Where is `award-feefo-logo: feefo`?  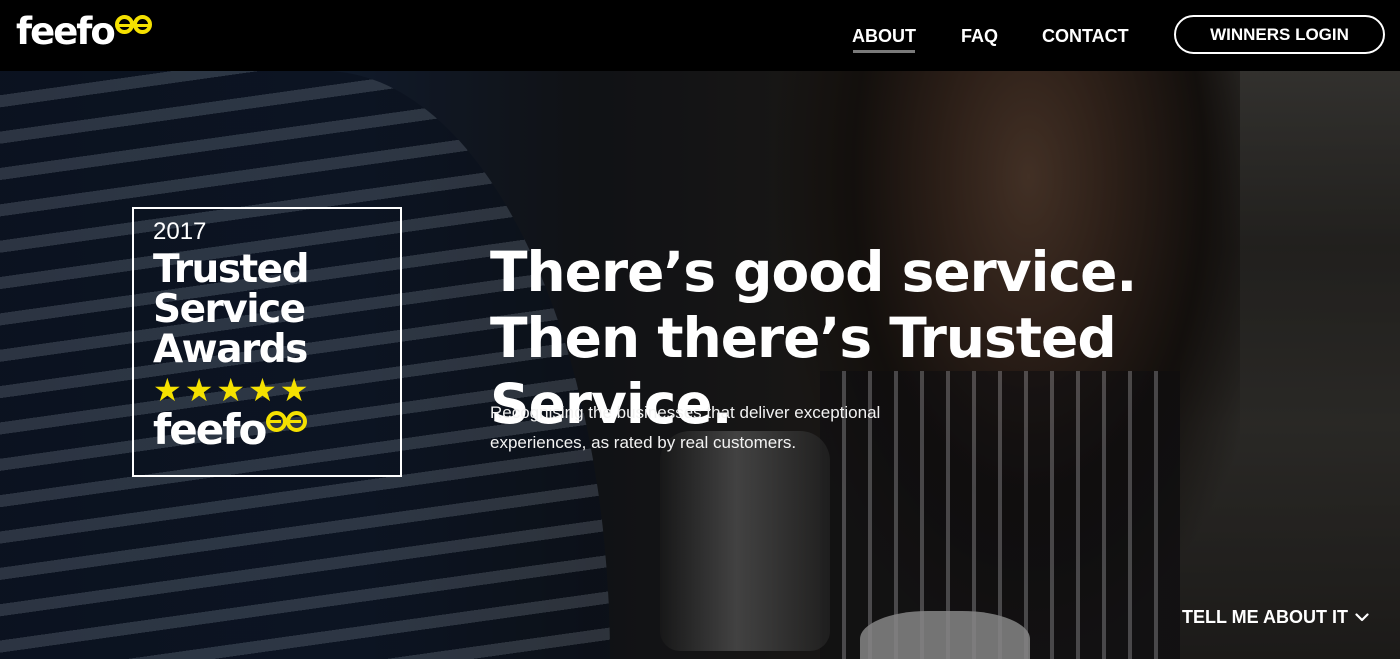 award-feefo-logo: feefo is located at coordinates (276, 430).